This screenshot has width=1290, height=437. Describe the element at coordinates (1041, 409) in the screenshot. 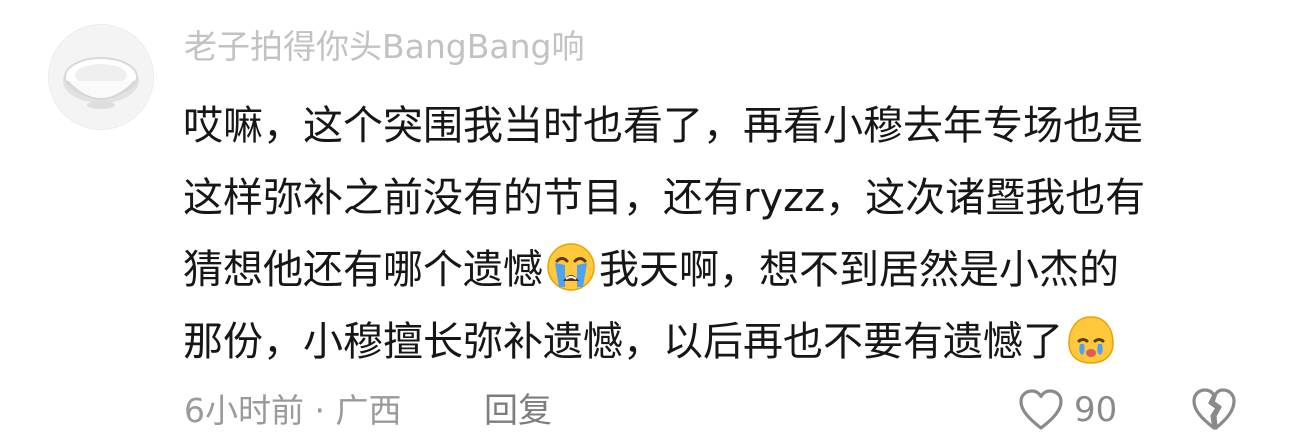

I see `heart-outline-icon` at that location.